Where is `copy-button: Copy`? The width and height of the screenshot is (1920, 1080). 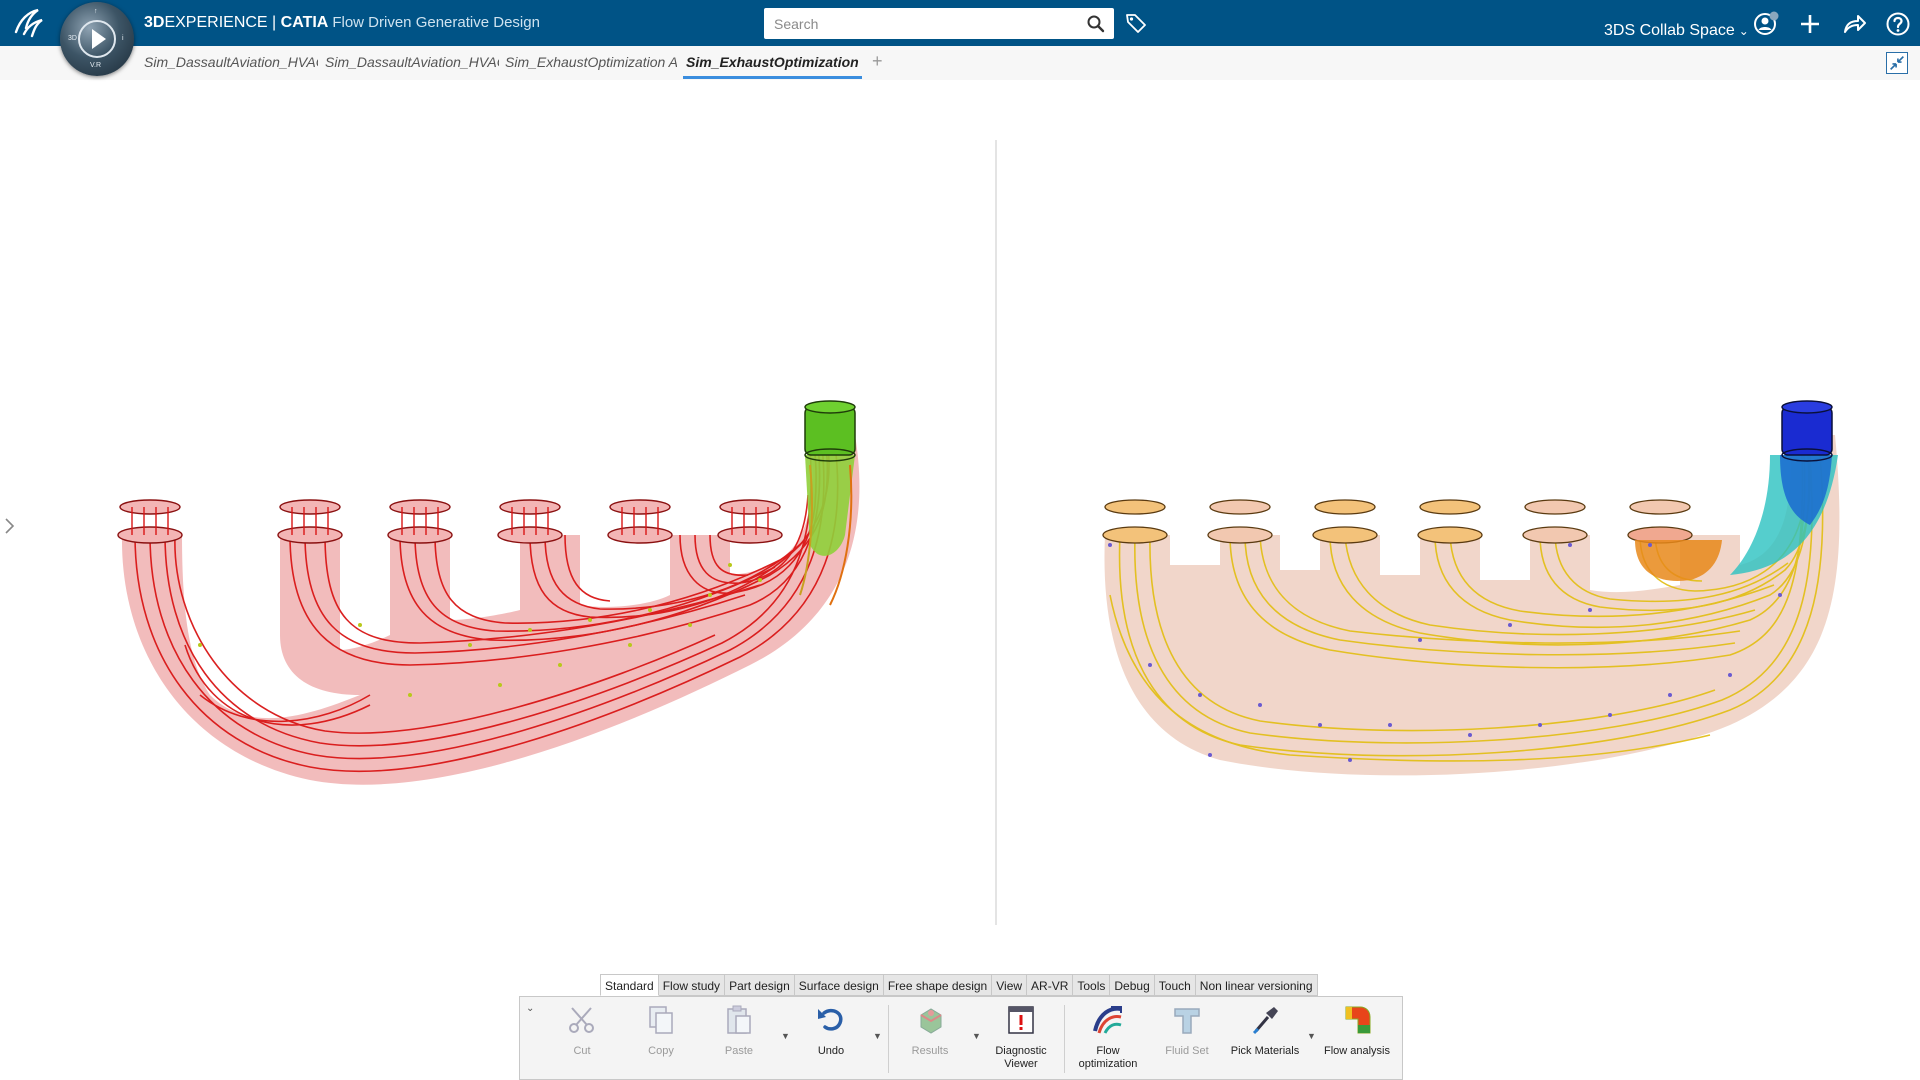 copy-button: Copy is located at coordinates (661, 1030).